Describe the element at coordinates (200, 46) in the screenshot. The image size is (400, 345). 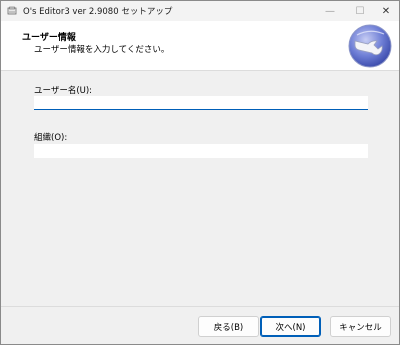
I see `wizard-header: ユーザー情報 ユーザー情報を入力してください。` at that location.